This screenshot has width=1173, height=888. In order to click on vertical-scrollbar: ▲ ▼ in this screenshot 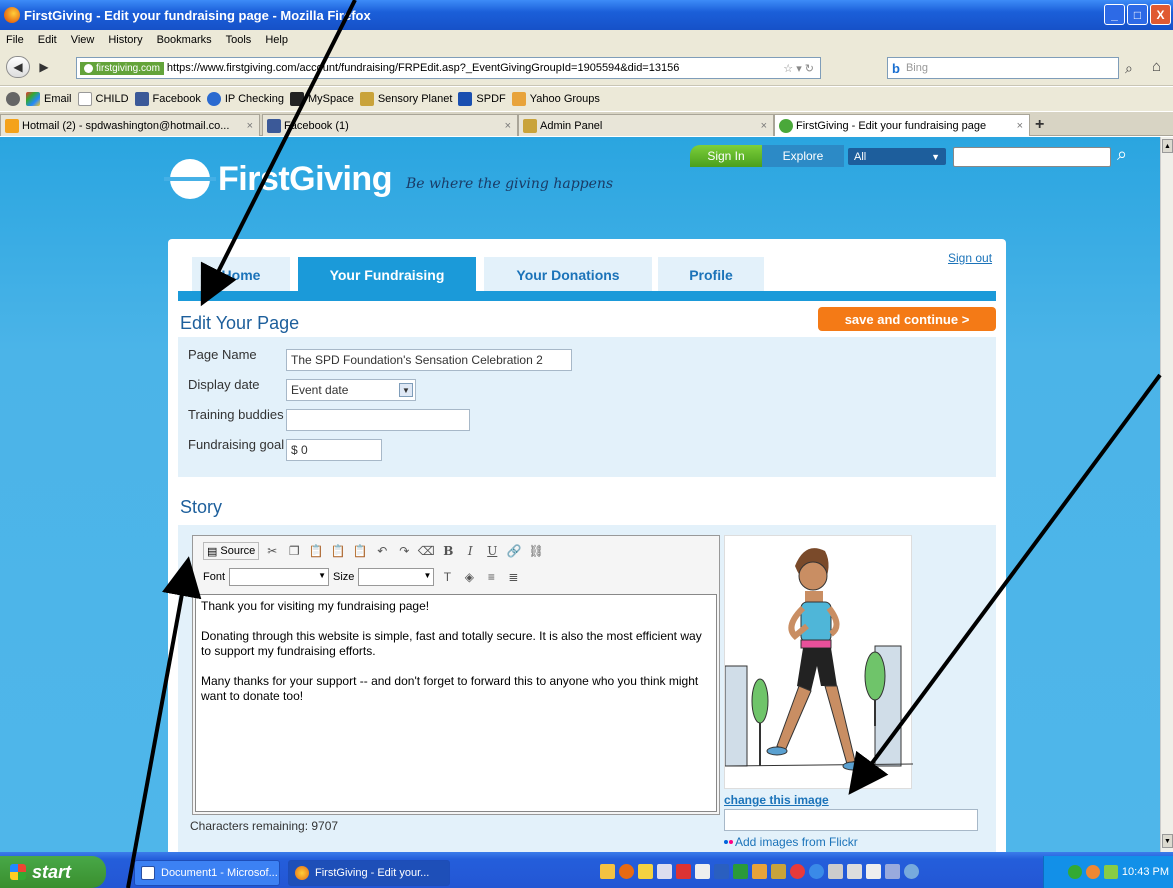, I will do `click(1166, 494)`.